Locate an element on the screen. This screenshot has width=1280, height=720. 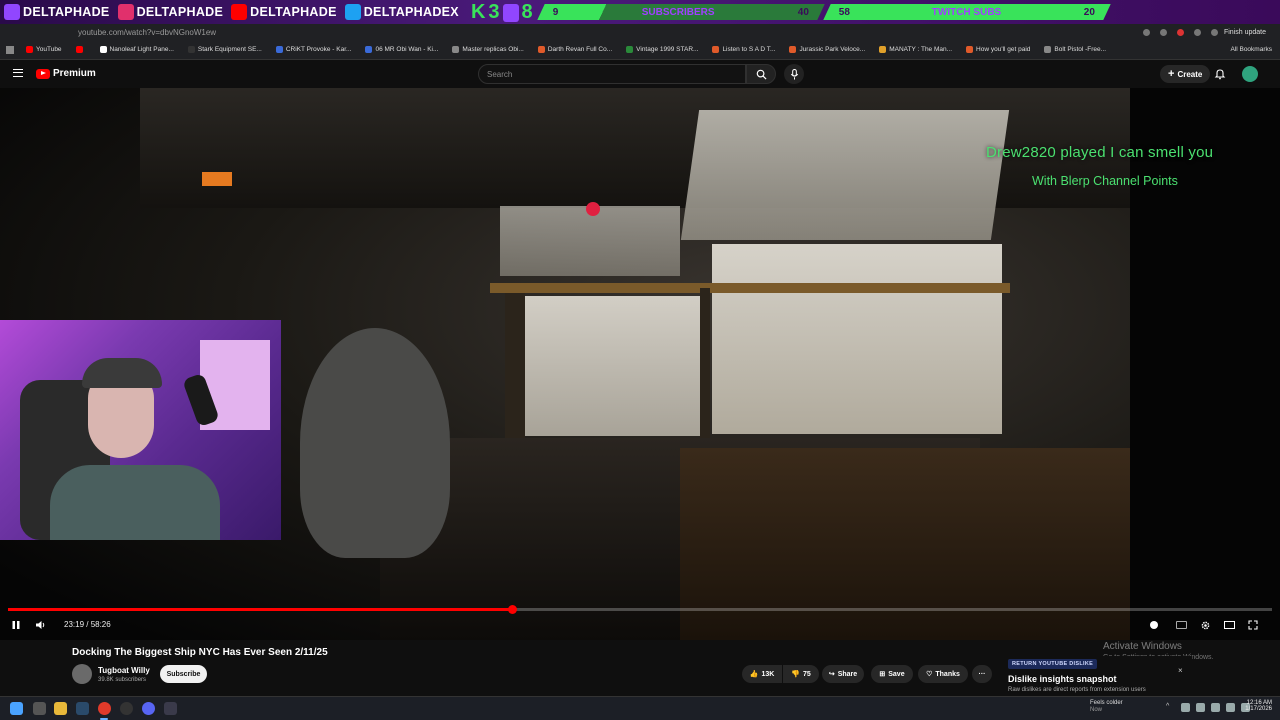
volume-button is located at coordinates (41, 625).